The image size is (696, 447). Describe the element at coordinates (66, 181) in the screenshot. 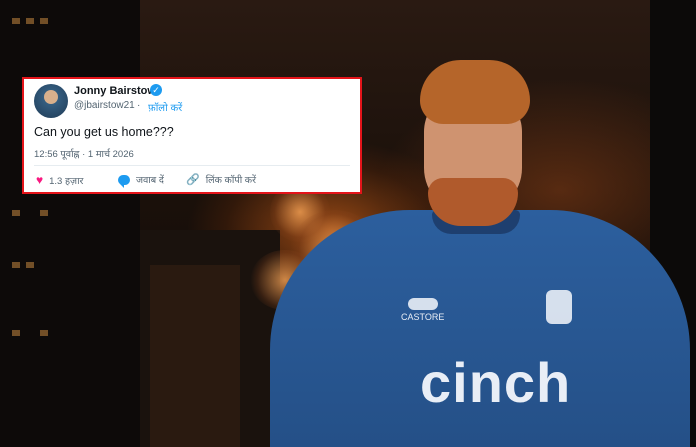

I see `like-count: 1.3 हज़ार` at that location.